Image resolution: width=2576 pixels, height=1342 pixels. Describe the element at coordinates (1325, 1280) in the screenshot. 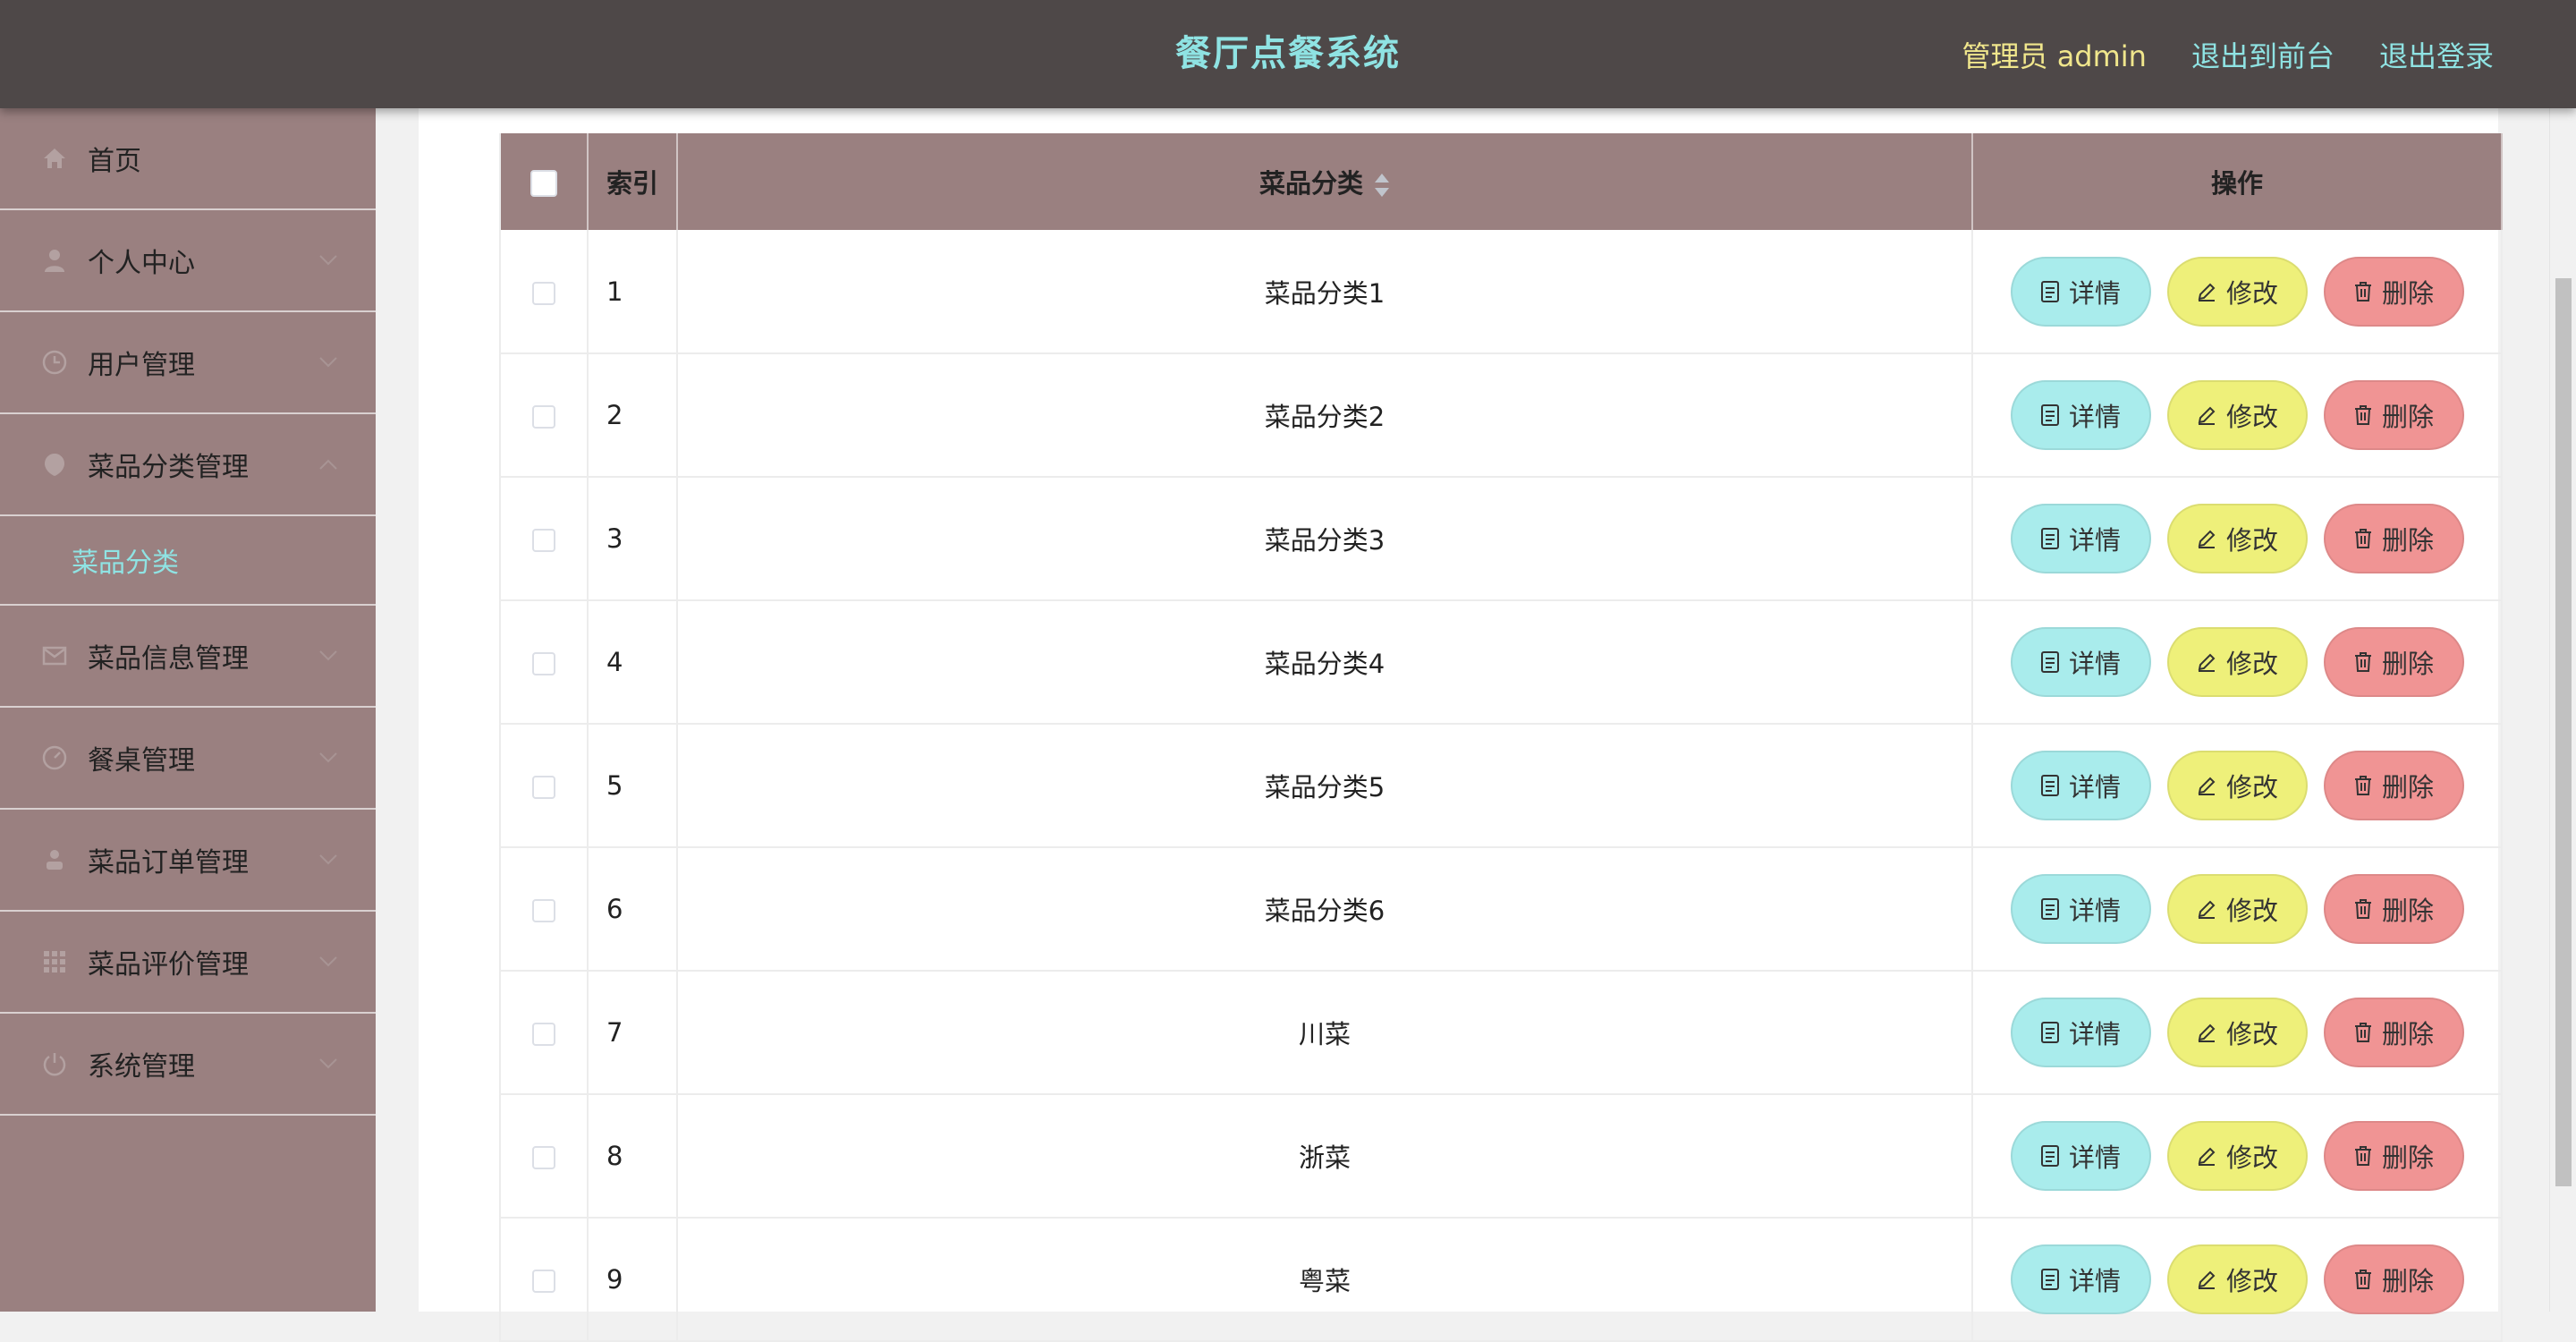

I see `row-category-name: 粤菜` at that location.